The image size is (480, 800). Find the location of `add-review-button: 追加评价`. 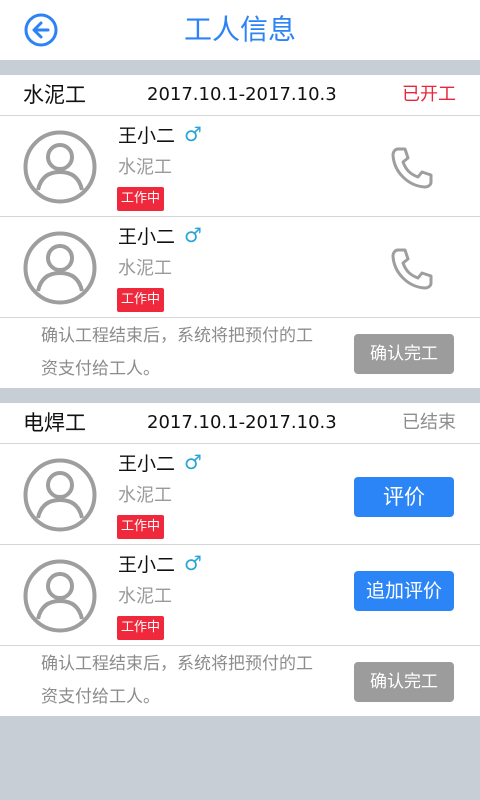

add-review-button: 追加评价 is located at coordinates (404, 591).